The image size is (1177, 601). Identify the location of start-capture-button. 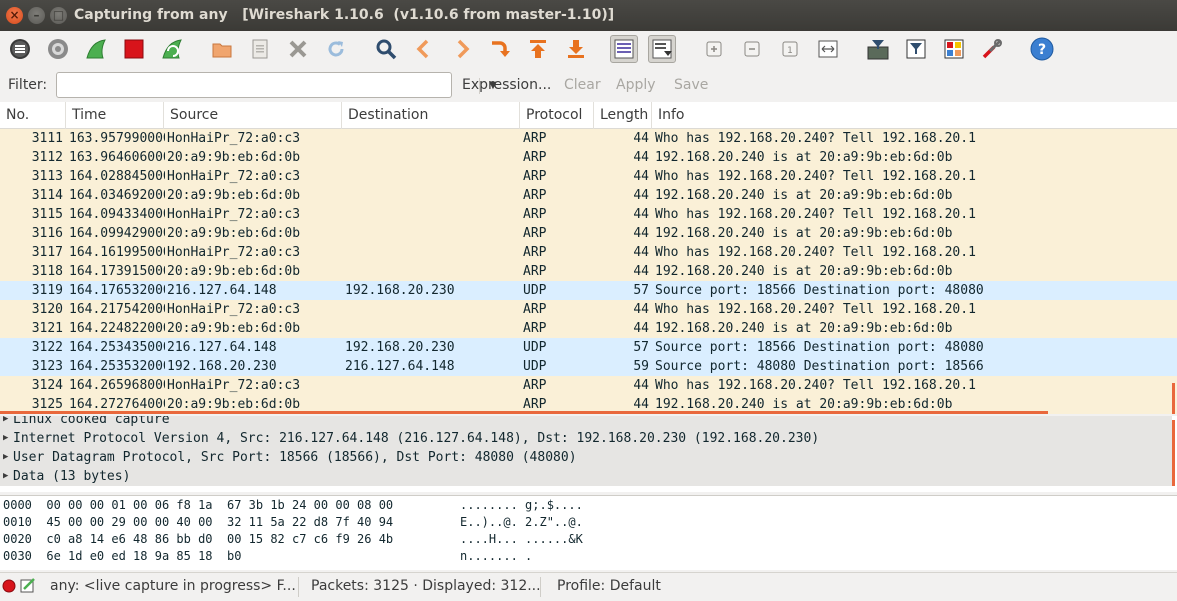
(96, 49).